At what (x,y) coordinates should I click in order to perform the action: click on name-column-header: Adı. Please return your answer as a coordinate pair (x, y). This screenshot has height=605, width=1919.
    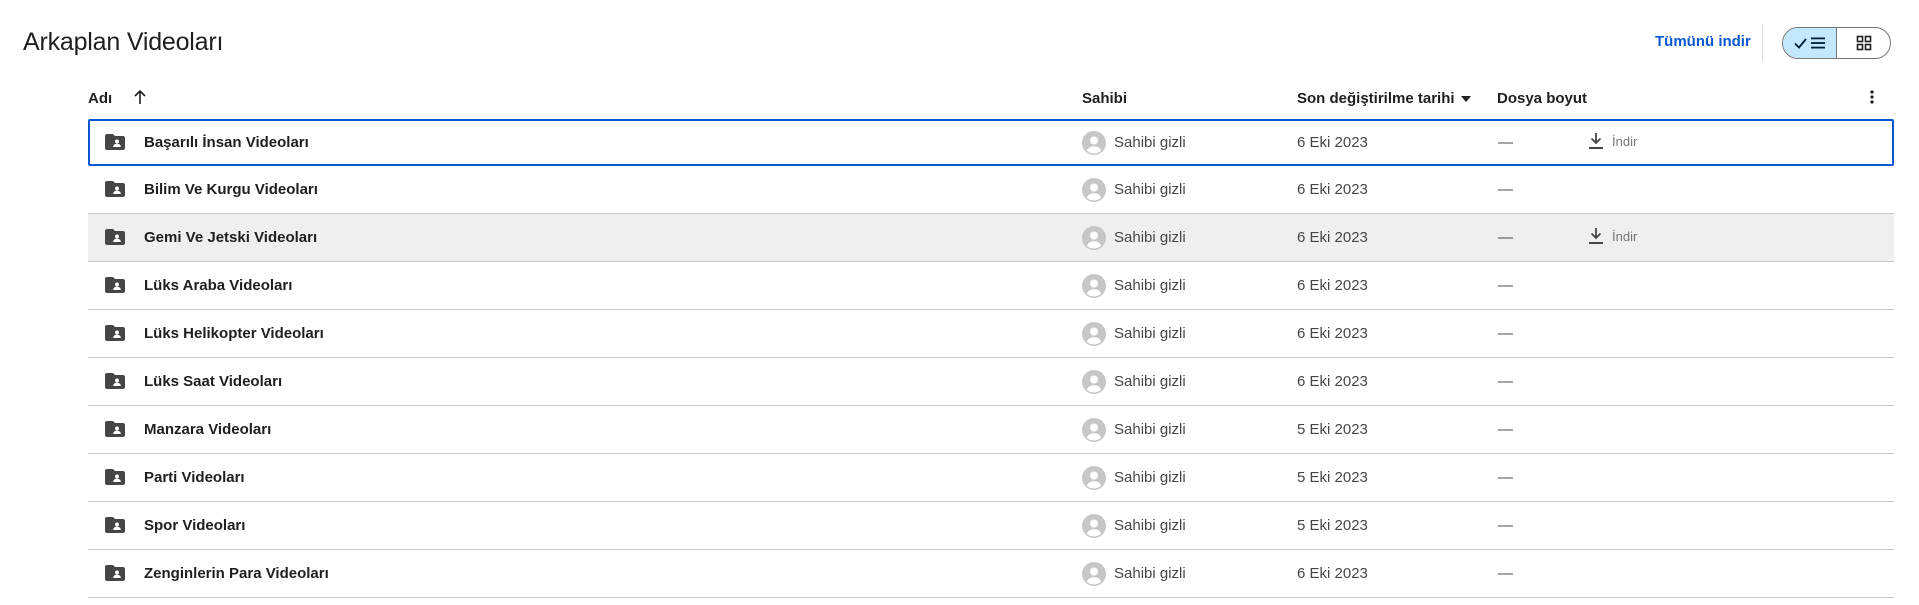
    Looking at the image, I should click on (100, 98).